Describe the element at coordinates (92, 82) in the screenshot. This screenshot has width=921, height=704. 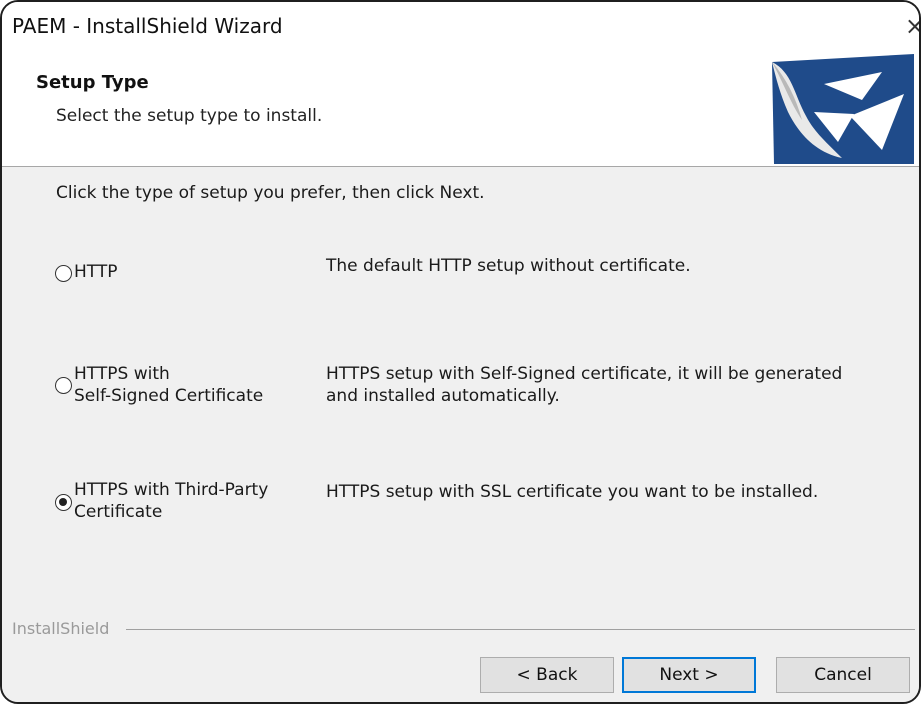
I see `page-title: Setup Type` at that location.